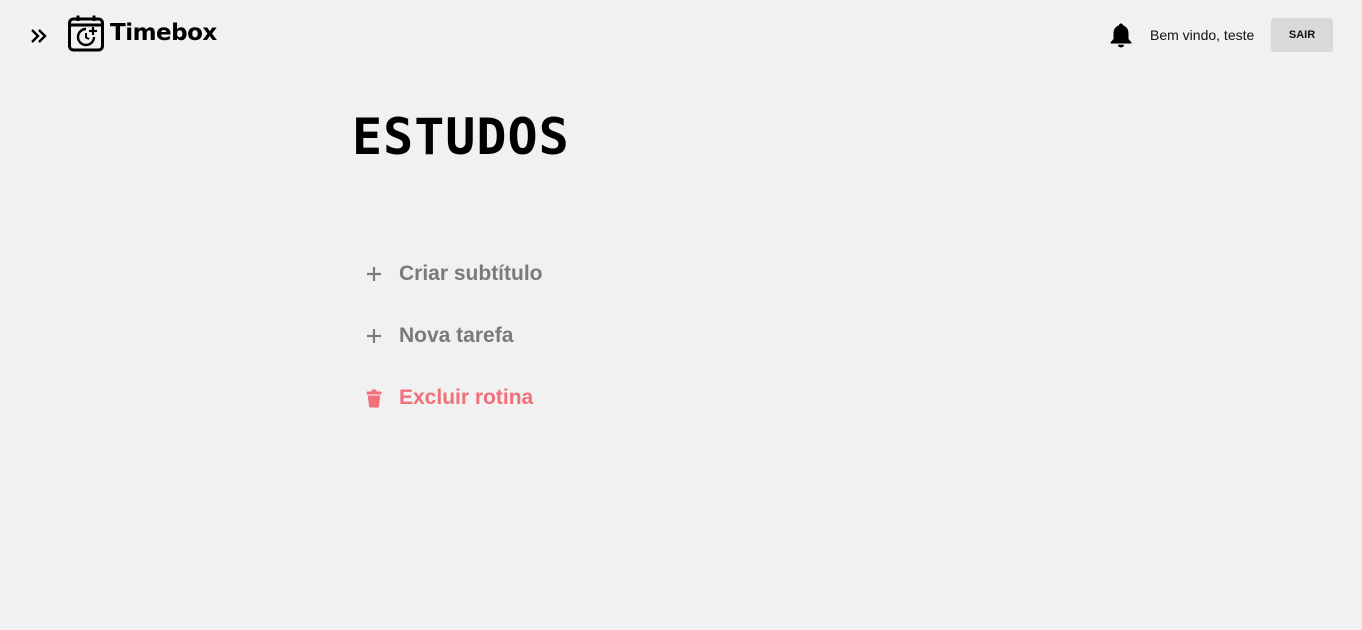 Image resolution: width=1362 pixels, height=630 pixels. What do you see at coordinates (466, 397) in the screenshot?
I see `delete-routine-label: Excluir rotina` at bounding box center [466, 397].